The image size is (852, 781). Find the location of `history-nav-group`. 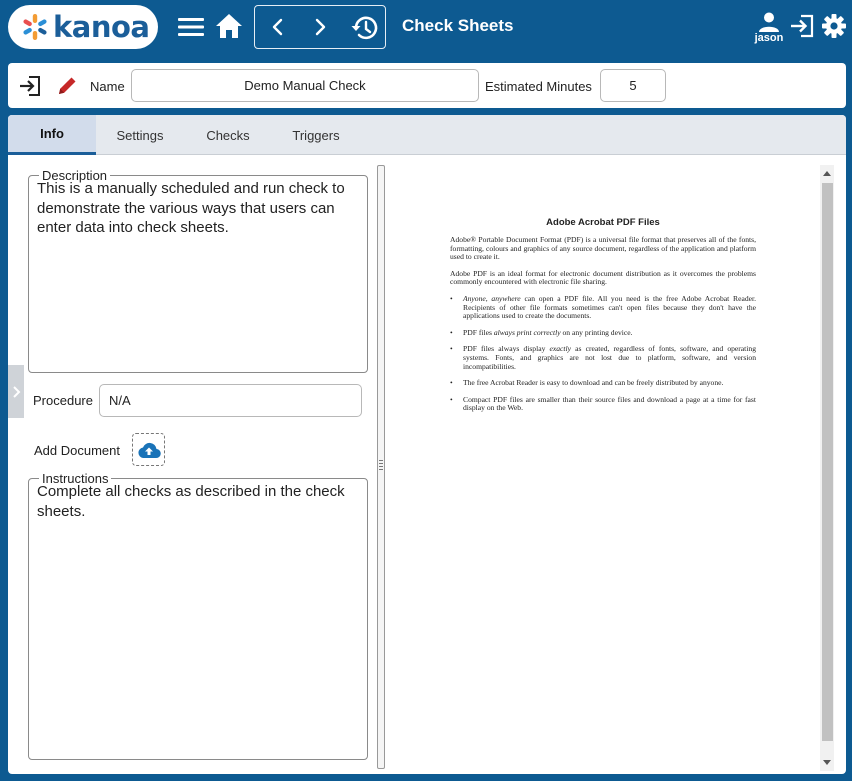

history-nav-group is located at coordinates (320, 27).